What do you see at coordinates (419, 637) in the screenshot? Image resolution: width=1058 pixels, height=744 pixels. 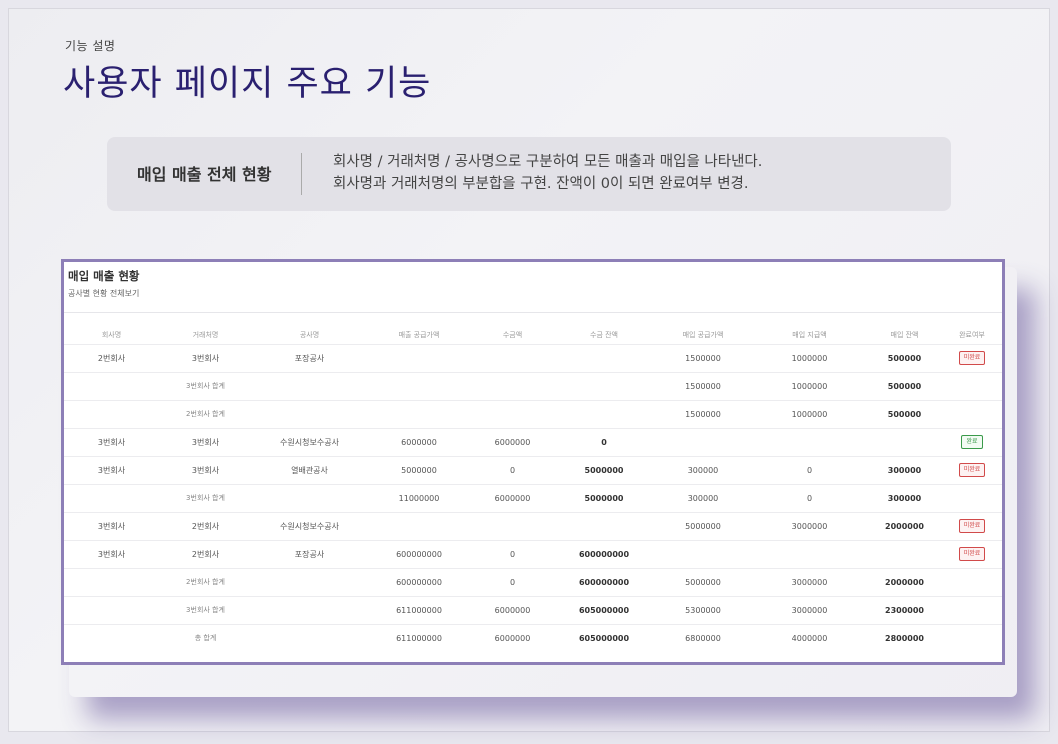 I see `table-cell: 611000000` at bounding box center [419, 637].